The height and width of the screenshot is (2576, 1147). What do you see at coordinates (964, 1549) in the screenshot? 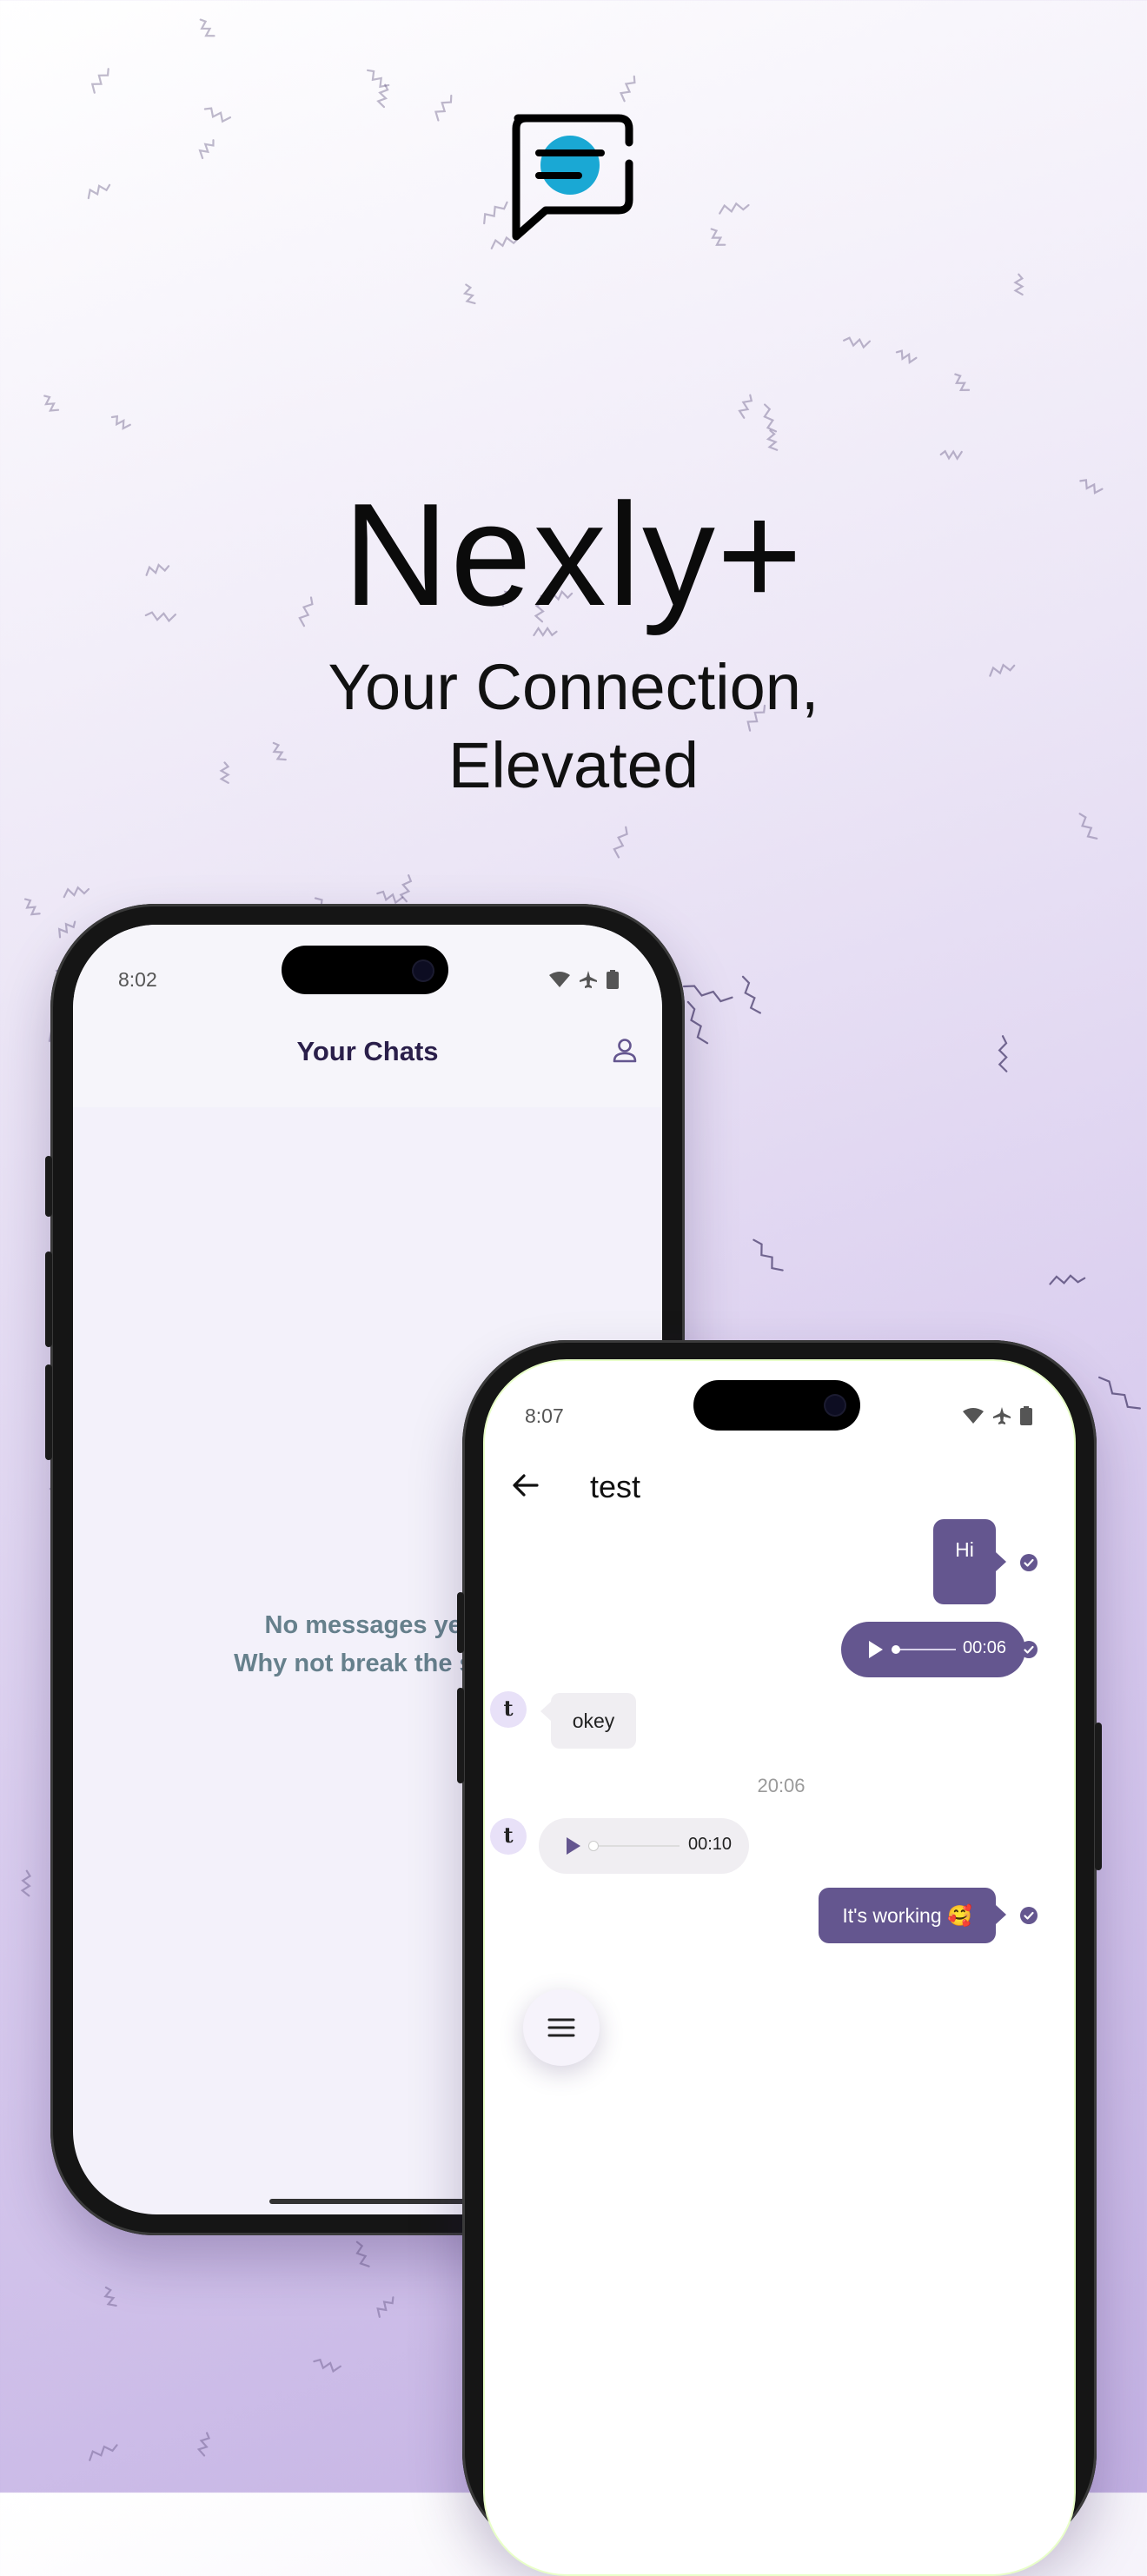
I see `message-text: Hi` at bounding box center [964, 1549].